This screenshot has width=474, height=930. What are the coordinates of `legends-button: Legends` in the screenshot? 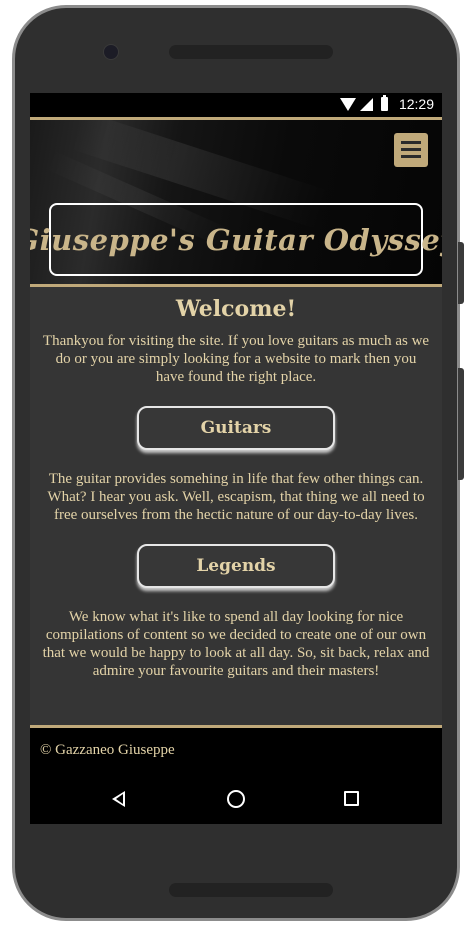 It's located at (236, 566).